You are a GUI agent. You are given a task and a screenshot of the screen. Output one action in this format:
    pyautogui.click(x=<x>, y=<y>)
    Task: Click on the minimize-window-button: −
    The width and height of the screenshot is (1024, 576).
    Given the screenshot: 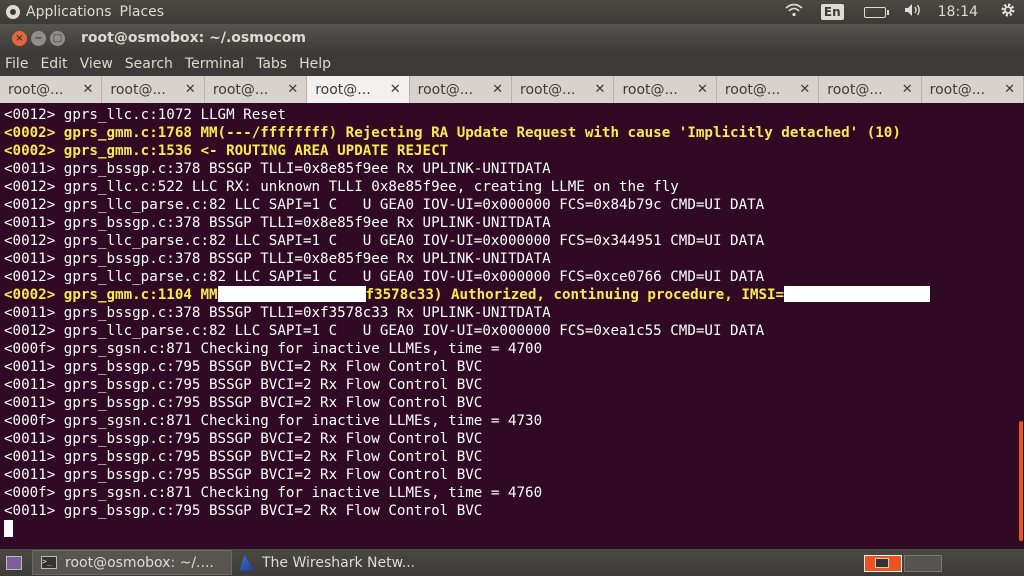 What is the action you would take?
    pyautogui.click(x=38, y=38)
    